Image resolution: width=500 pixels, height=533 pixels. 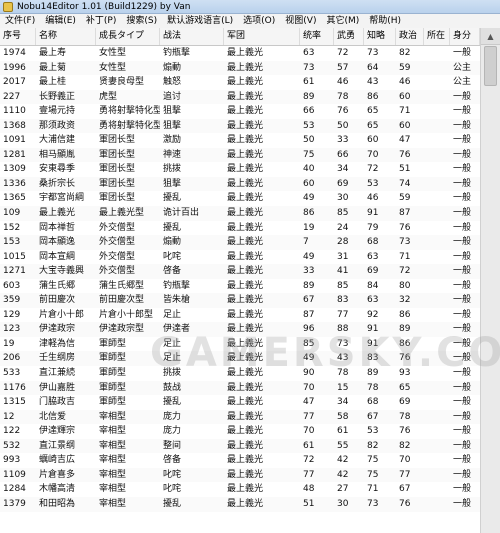 I want to click on table-row: 603 蒲生氏郷 蒲生氏郷型 钓瓶撃 最上義光 89 85 84 80 一般, so click(x=240, y=286).